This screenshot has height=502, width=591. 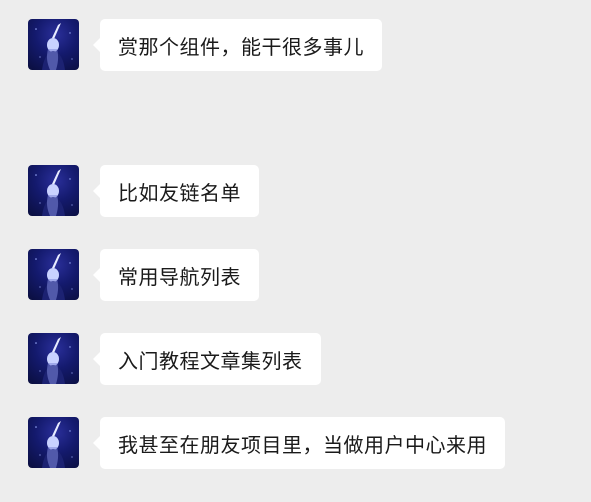 I want to click on message-bubble: 常用导航列表, so click(x=176, y=275).